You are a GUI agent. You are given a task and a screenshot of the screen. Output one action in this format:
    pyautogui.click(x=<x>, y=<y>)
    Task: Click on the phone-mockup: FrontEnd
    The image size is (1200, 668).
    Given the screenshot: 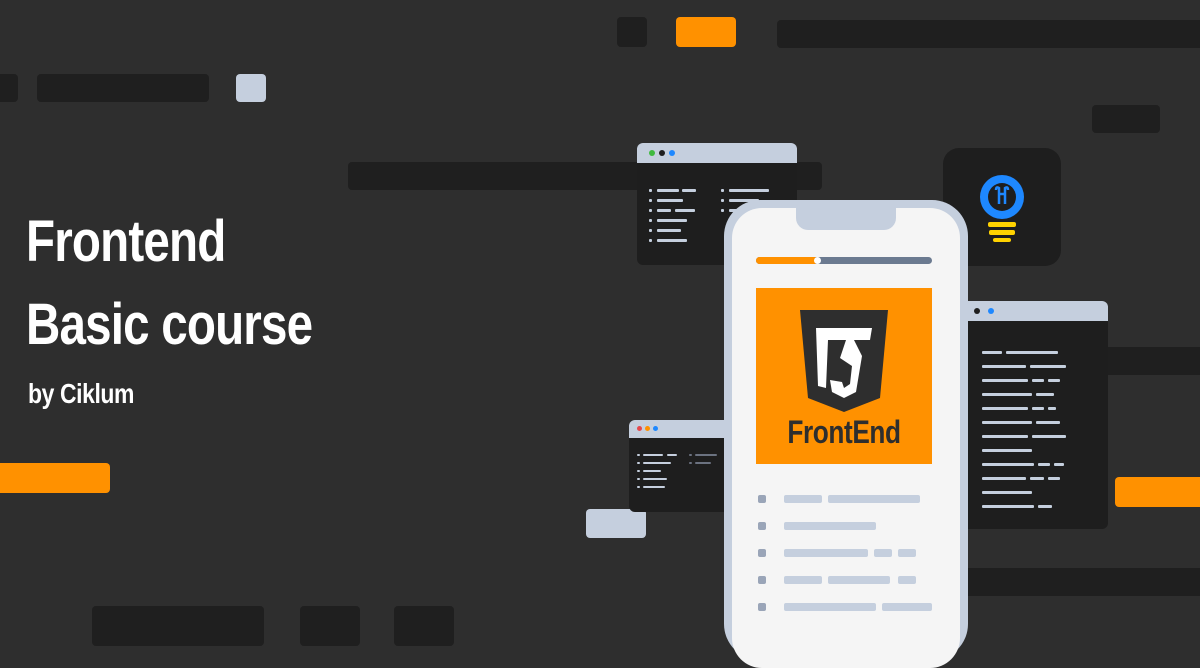 What is the action you would take?
    pyautogui.click(x=846, y=434)
    